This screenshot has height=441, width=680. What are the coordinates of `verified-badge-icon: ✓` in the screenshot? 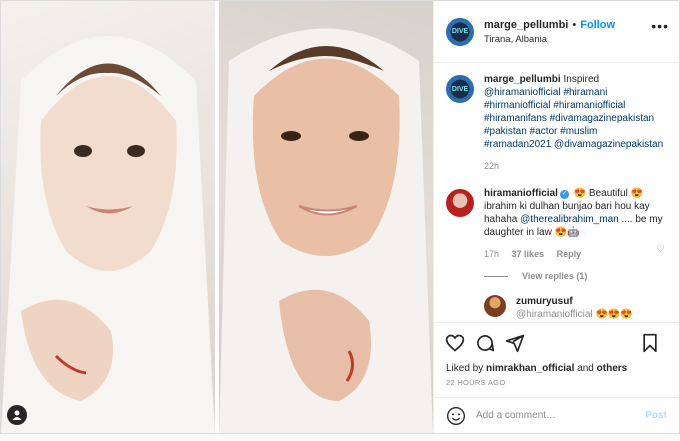 It's located at (564, 194).